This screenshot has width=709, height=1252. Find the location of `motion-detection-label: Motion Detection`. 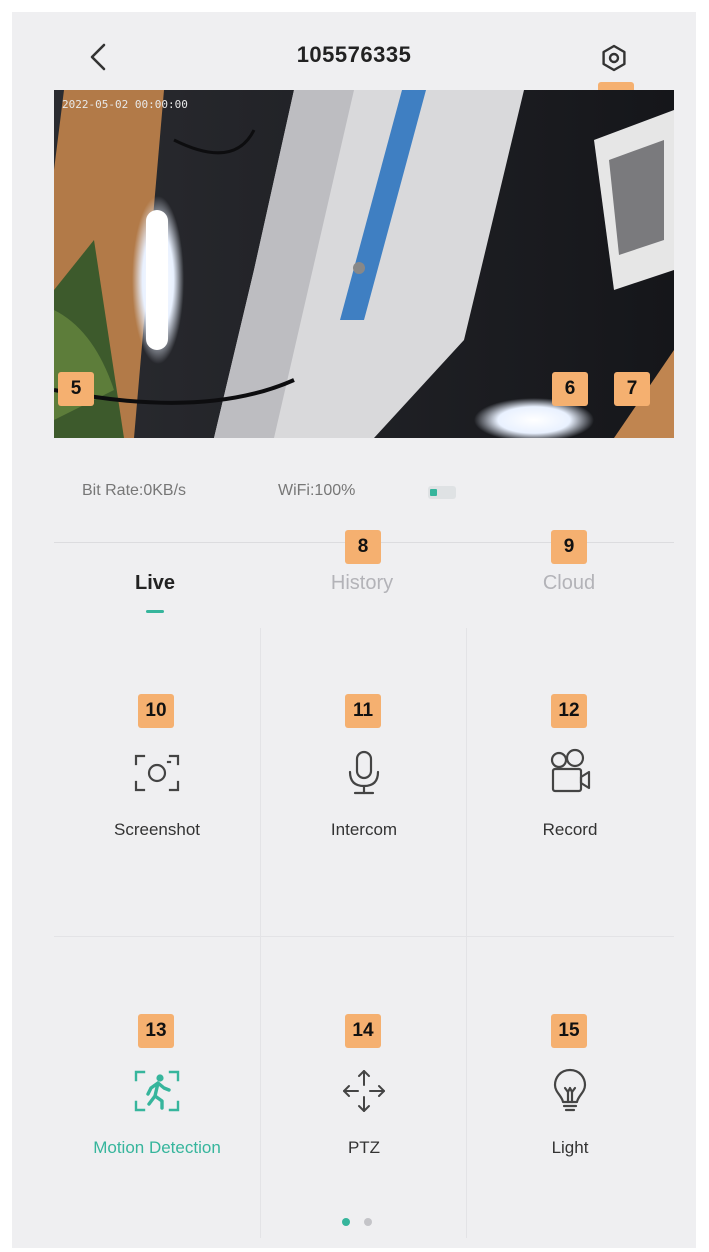

motion-detection-label: Motion Detection is located at coordinates (157, 1147).